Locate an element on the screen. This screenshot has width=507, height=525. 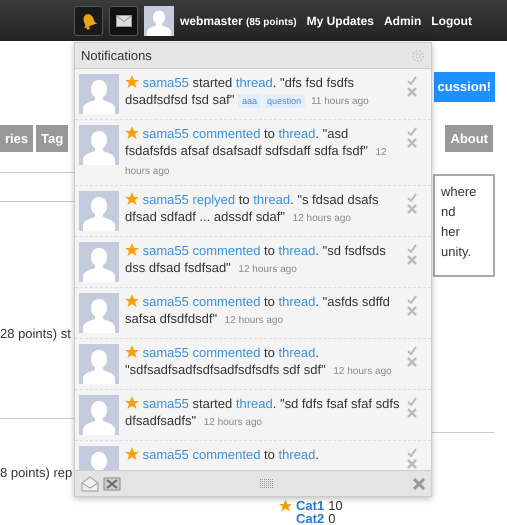
info-text: her is located at coordinates (451, 232).